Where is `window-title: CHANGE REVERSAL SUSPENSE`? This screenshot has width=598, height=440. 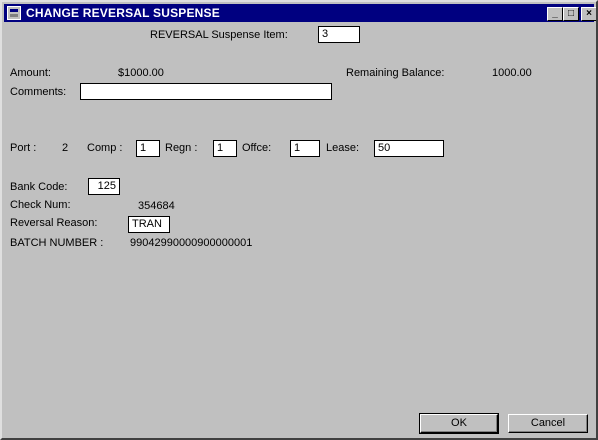 window-title: CHANGE REVERSAL SUSPENSE is located at coordinates (123, 13).